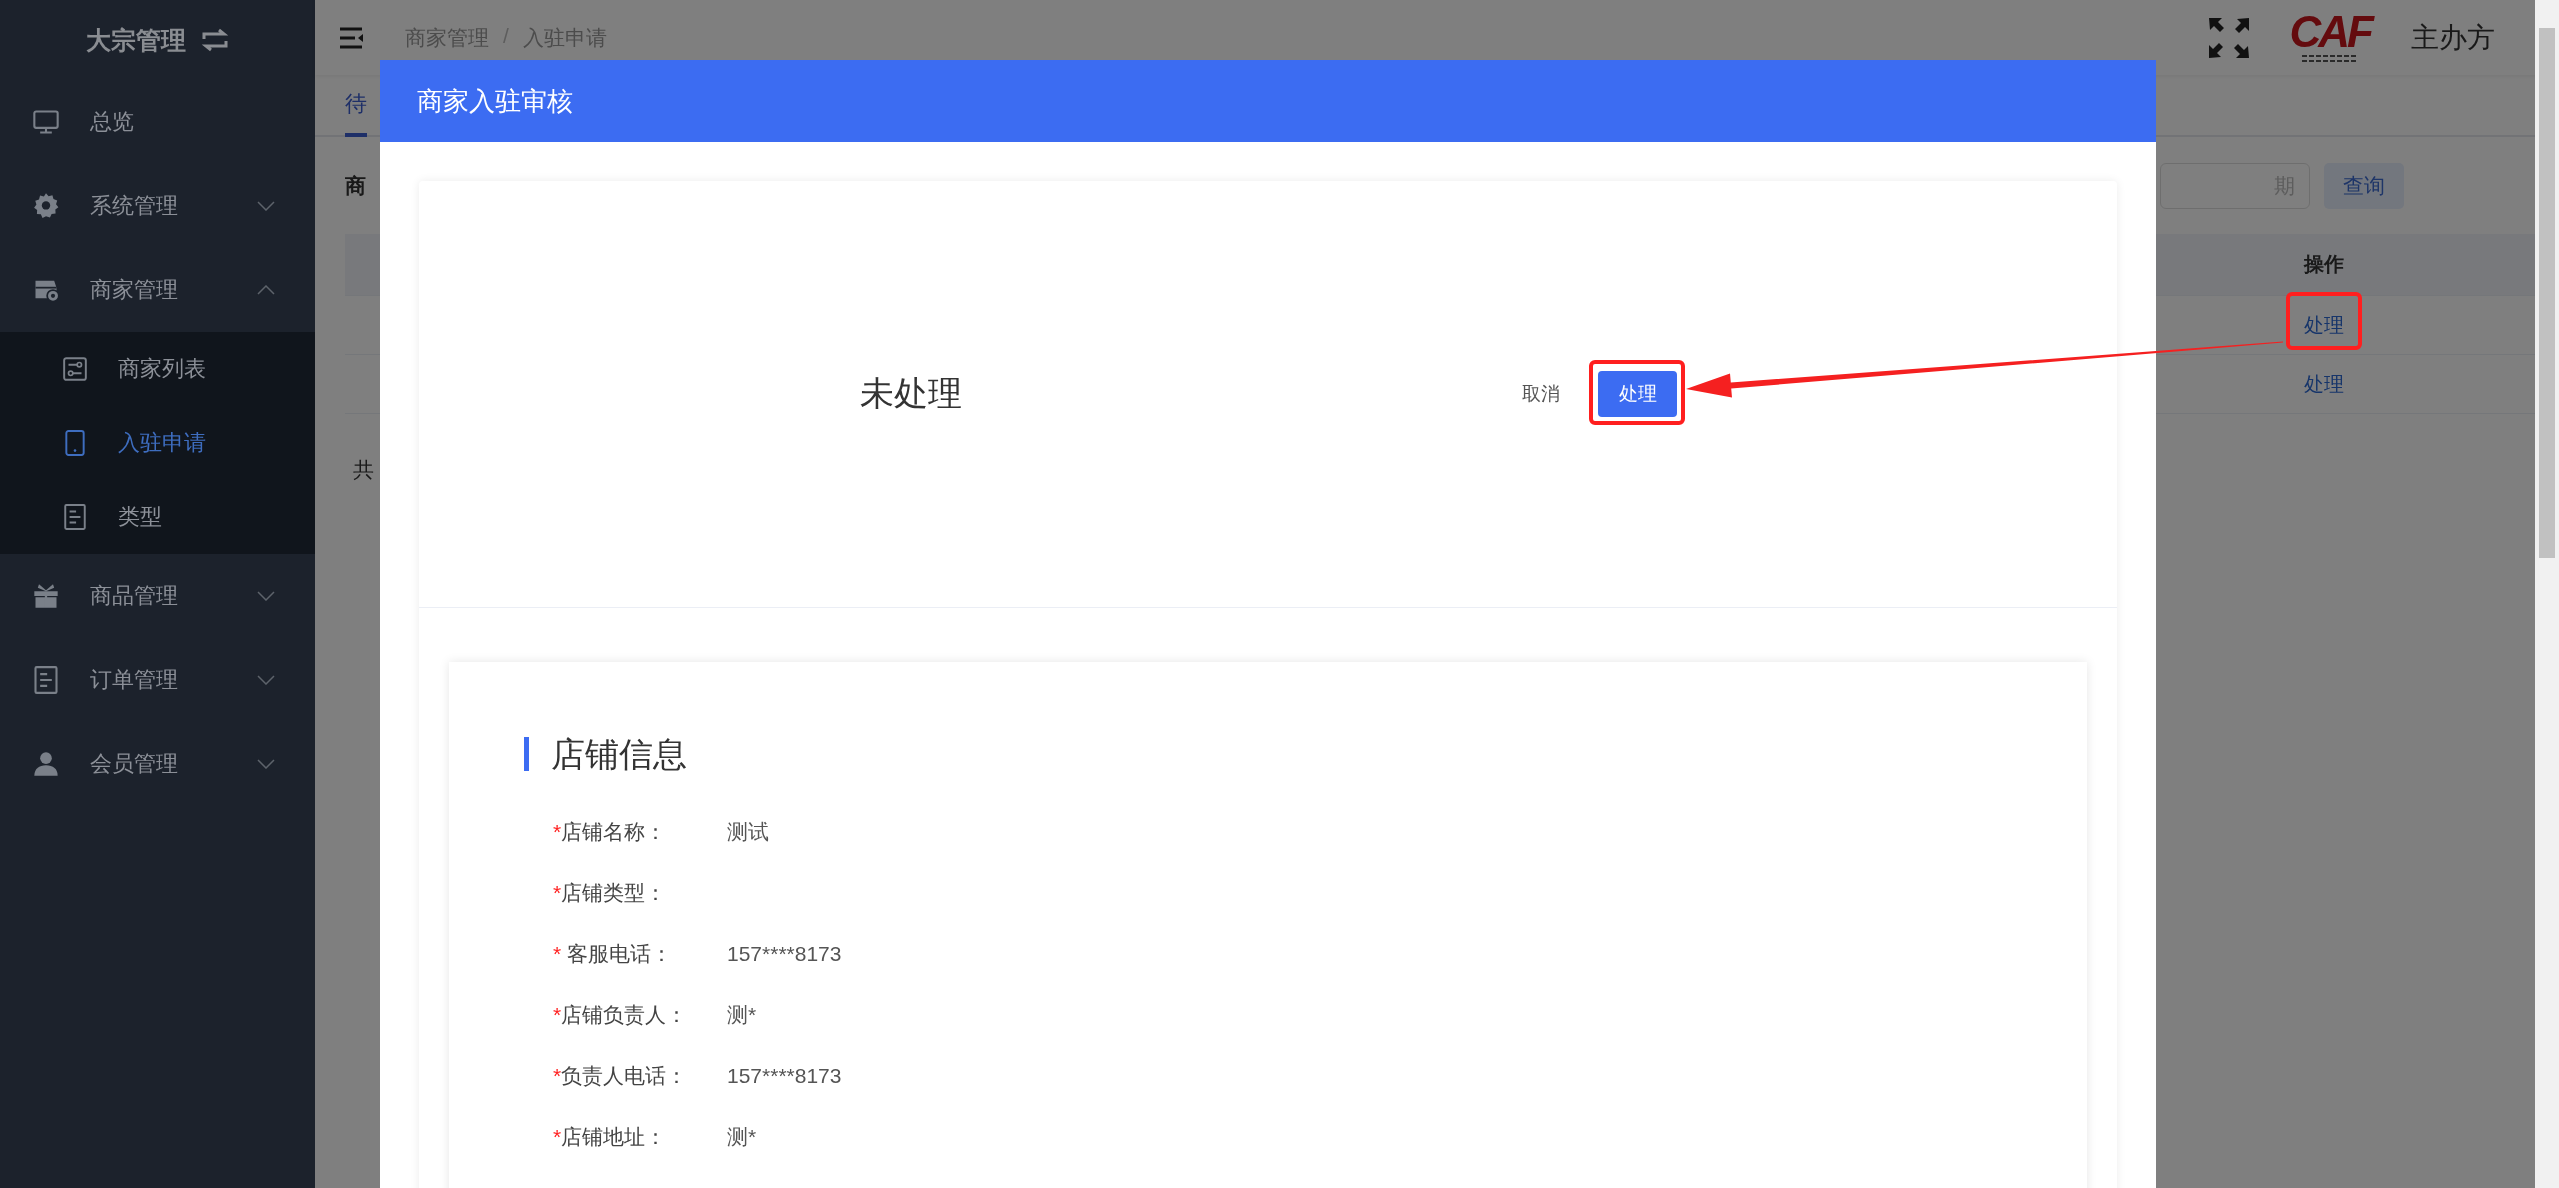 This screenshot has height=1188, width=2559. I want to click on menu-icon, so click(352, 37).